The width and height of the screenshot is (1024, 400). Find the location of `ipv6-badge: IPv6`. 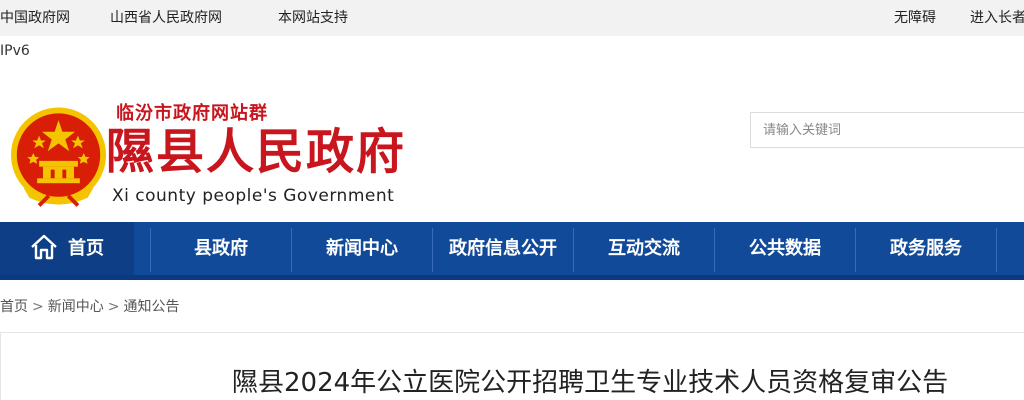

ipv6-badge: IPv6 is located at coordinates (15, 51).